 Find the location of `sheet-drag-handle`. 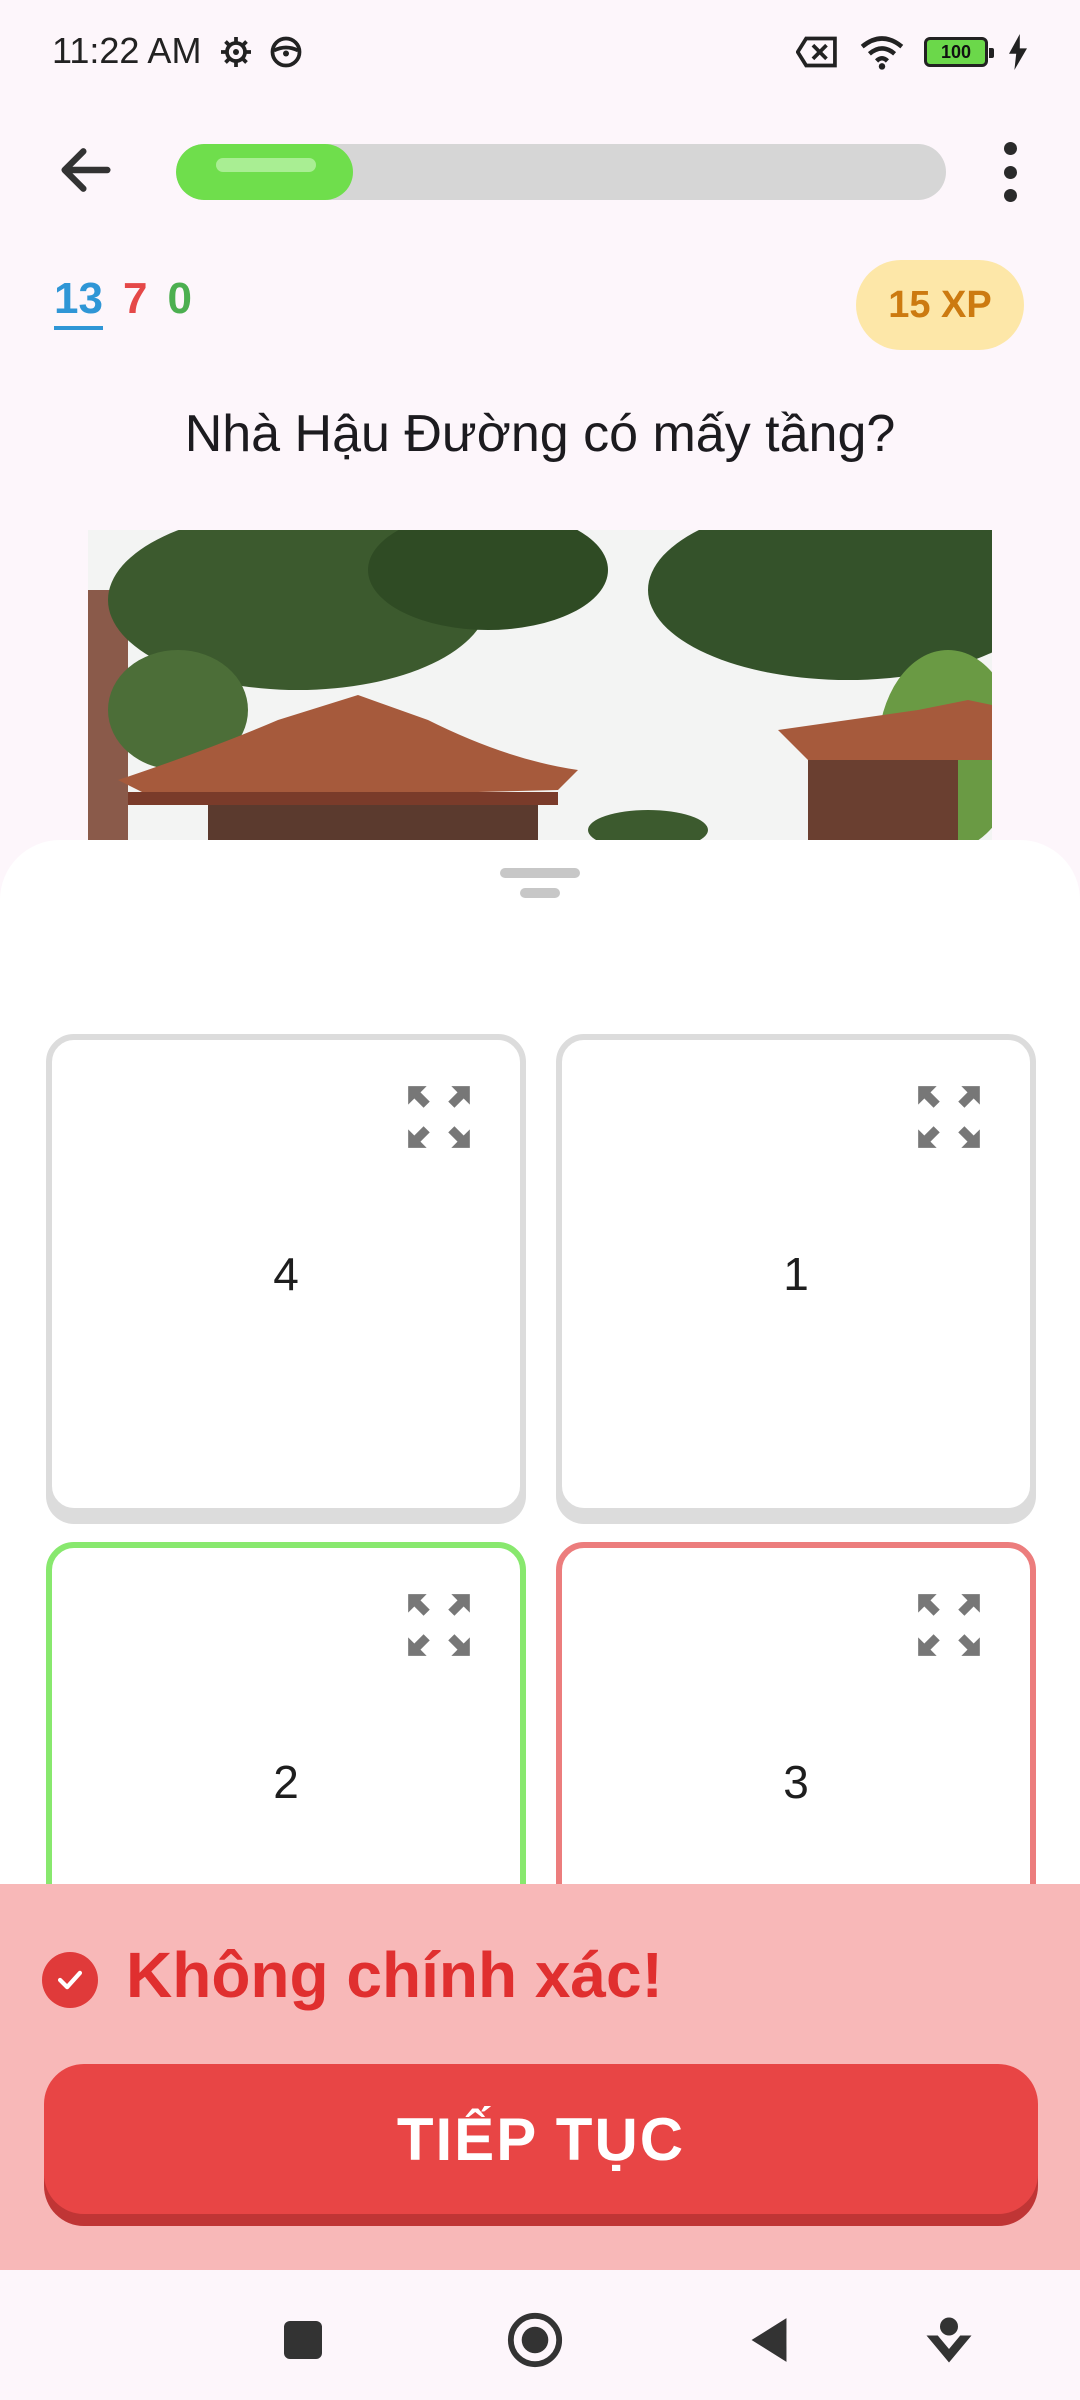

sheet-drag-handle is located at coordinates (540, 873).